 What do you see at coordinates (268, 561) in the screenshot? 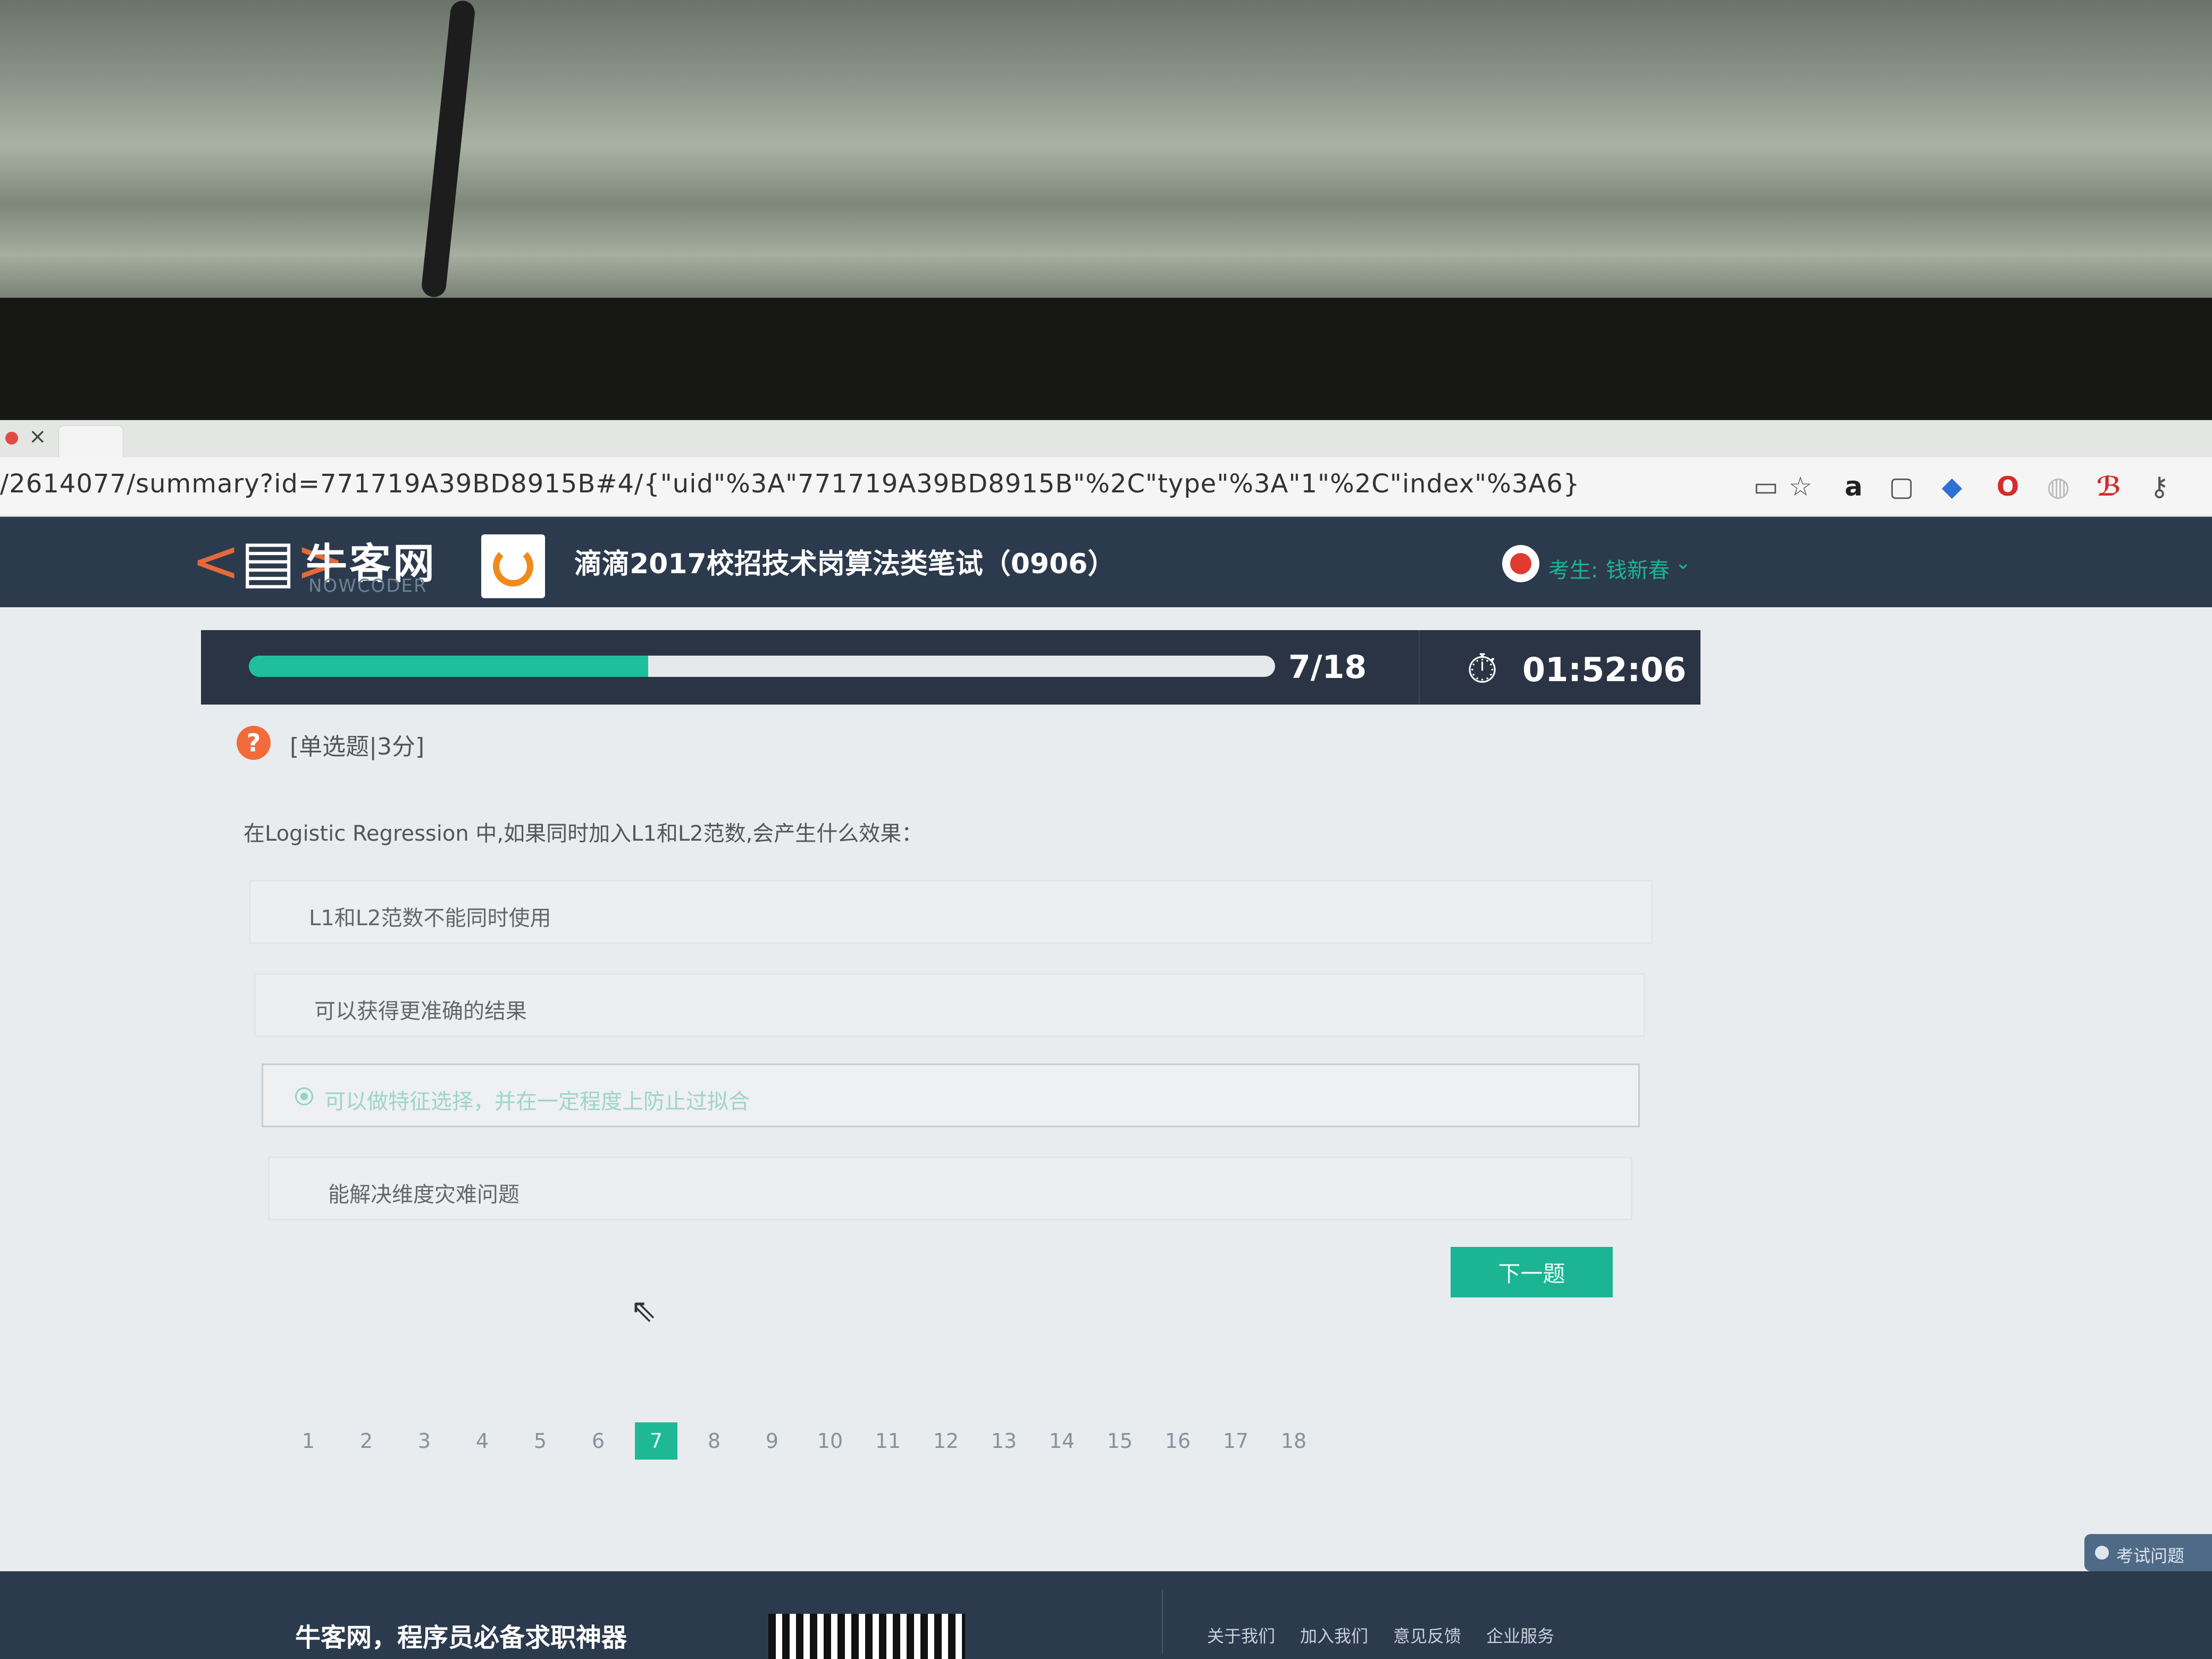
I see `nowcoder-logo-icon: <▤>` at bounding box center [268, 561].